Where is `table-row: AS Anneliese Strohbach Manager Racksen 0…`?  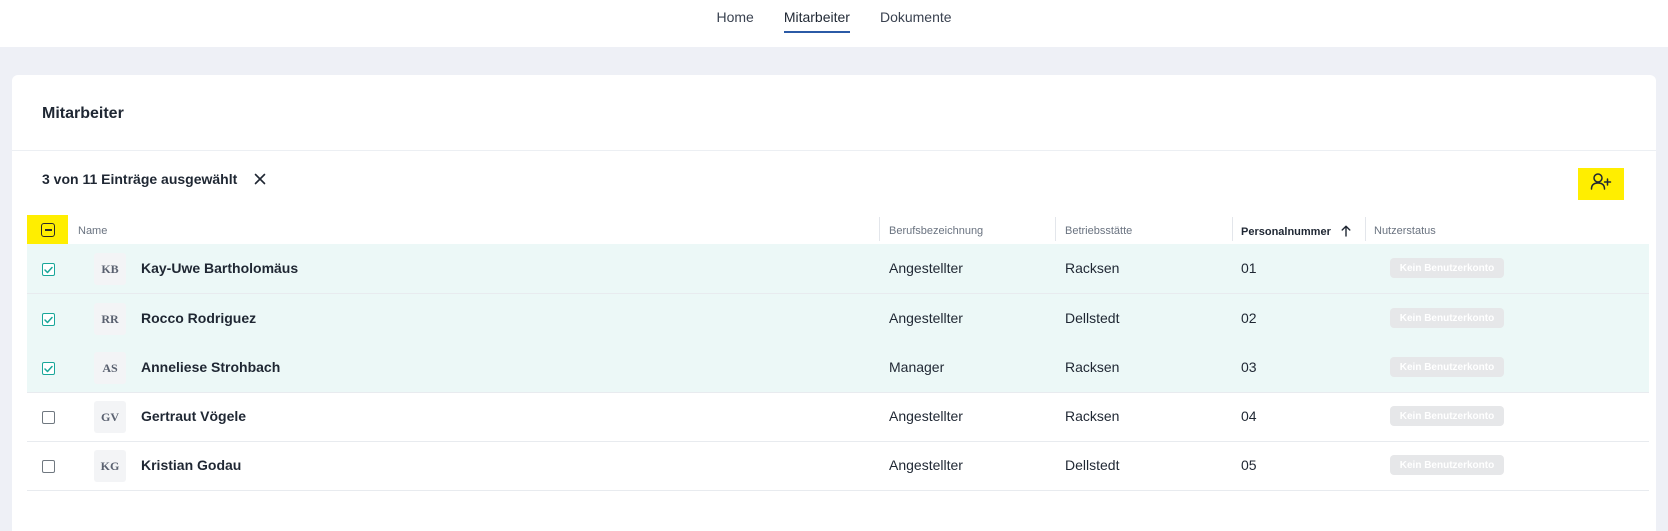
table-row: AS Anneliese Strohbach Manager Racksen 0… is located at coordinates (838, 368).